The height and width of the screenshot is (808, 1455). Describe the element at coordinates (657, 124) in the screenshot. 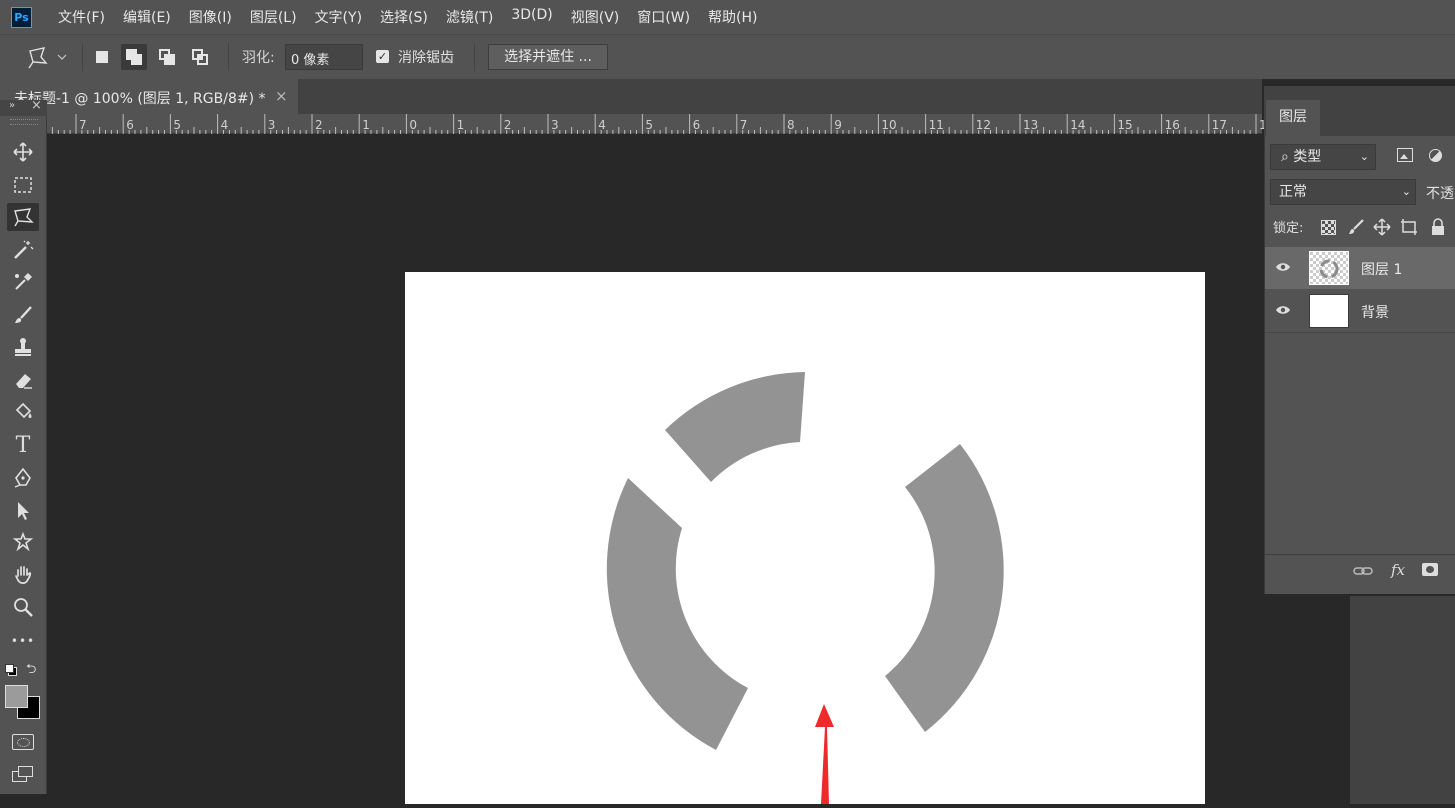

I see `horizontal-ruler: 7 6 5 4 3 2 1 0 1 2 3 4 5 6 7 8 9 10 11 12 13 14 15 16 17 1` at that location.